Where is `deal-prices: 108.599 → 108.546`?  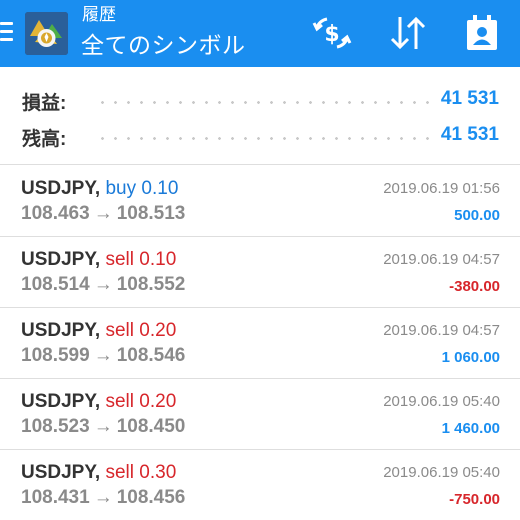 deal-prices: 108.599 → 108.546 is located at coordinates (103, 356).